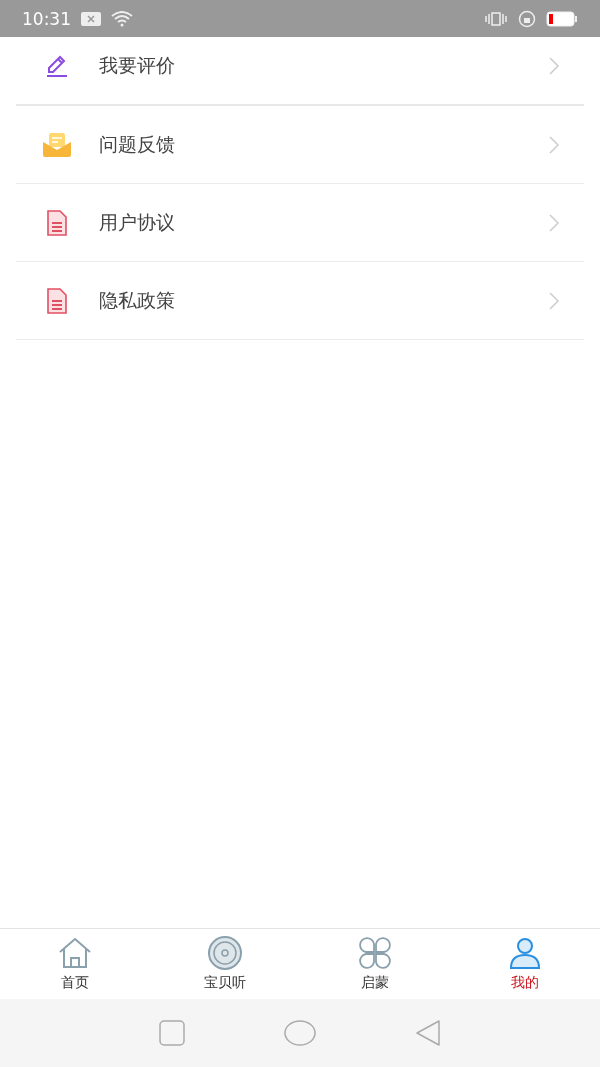 This screenshot has height=1067, width=600. I want to click on tab: 启蒙, so click(375, 964).